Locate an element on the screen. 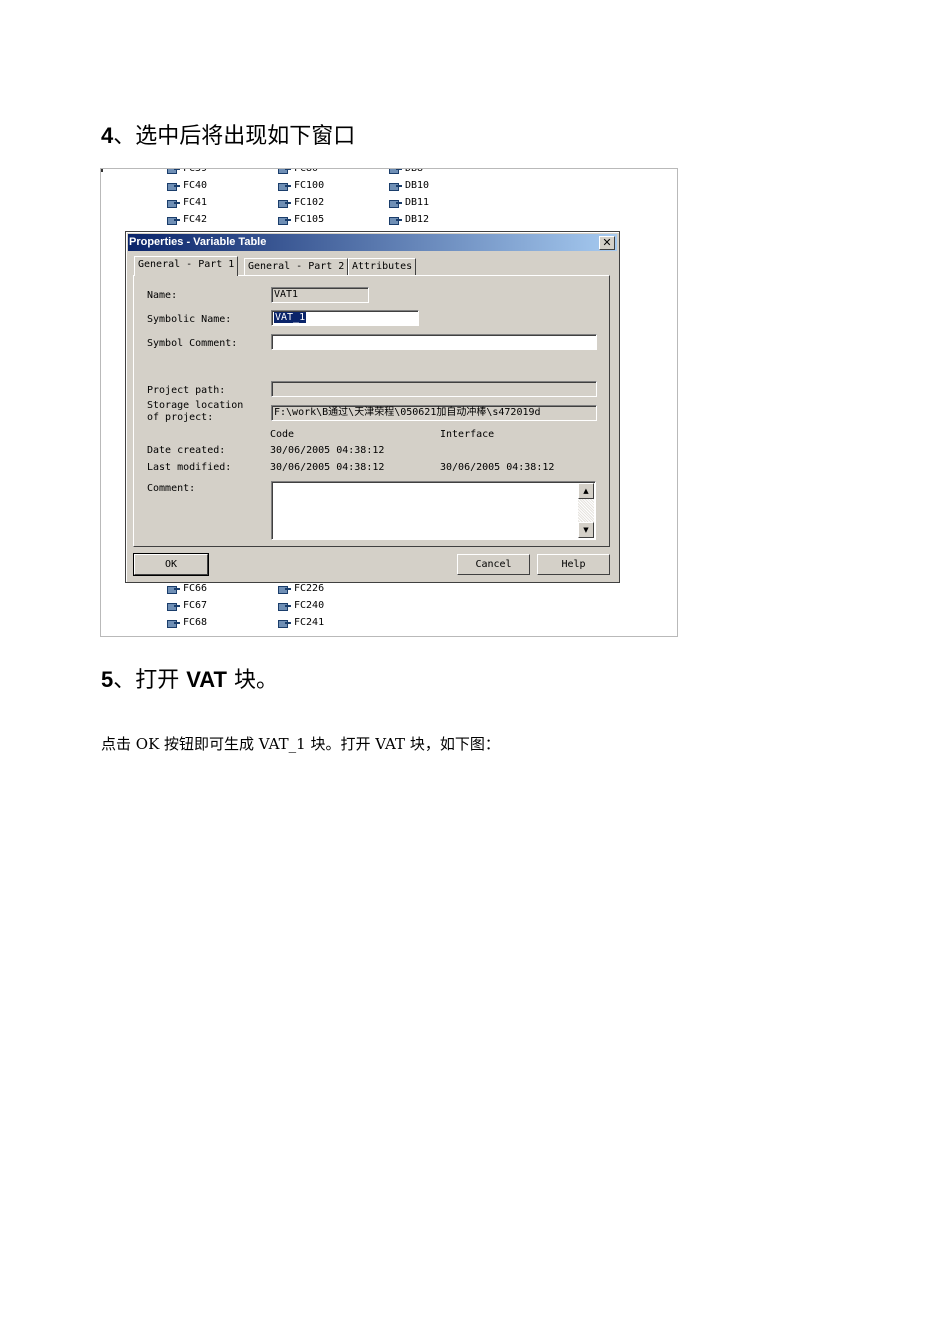 The image size is (950, 1344). comment-textarea: ▲ ▼ is located at coordinates (433, 510).